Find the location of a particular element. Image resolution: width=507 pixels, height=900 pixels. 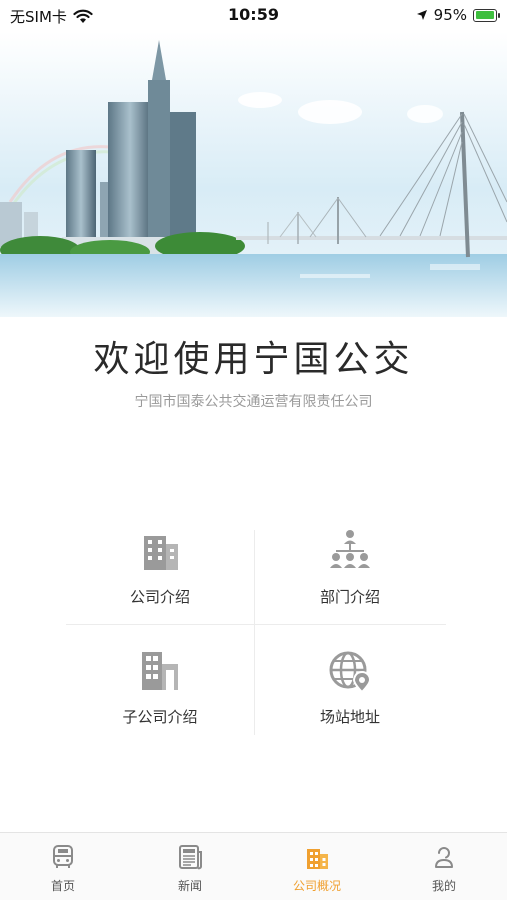

status-right: 95% is located at coordinates (458, 15).